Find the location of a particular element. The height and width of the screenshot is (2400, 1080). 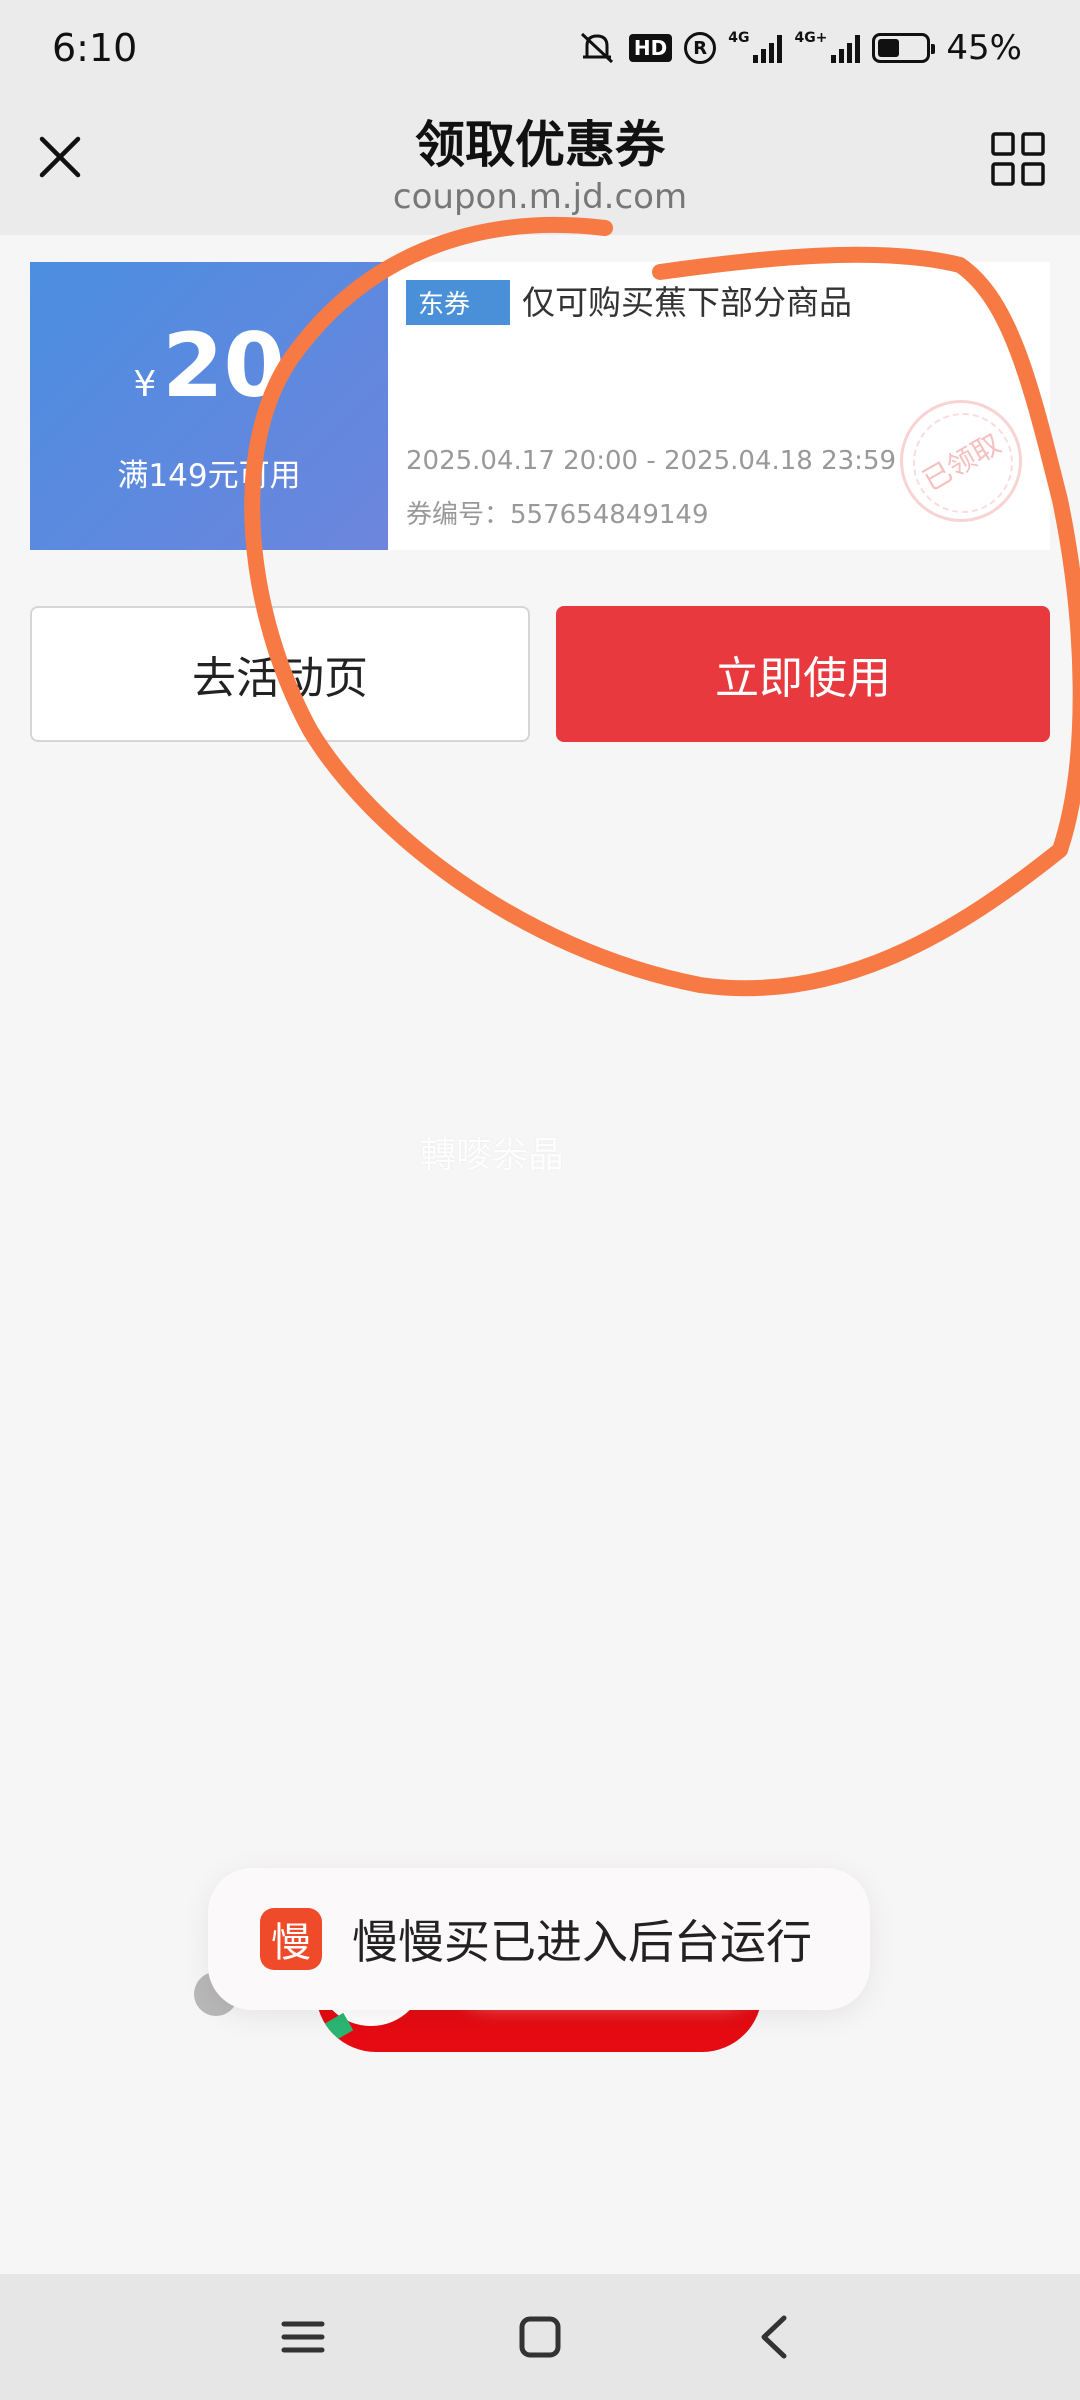

currency-symbol: ¥ is located at coordinates (145, 384).